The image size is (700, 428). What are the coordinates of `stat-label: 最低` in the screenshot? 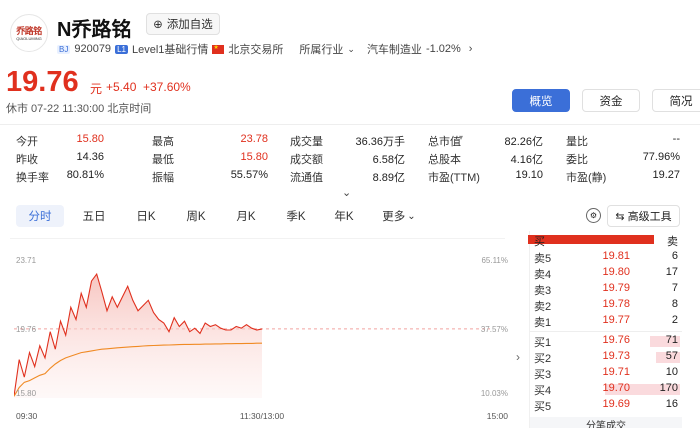 It's located at (163, 160).